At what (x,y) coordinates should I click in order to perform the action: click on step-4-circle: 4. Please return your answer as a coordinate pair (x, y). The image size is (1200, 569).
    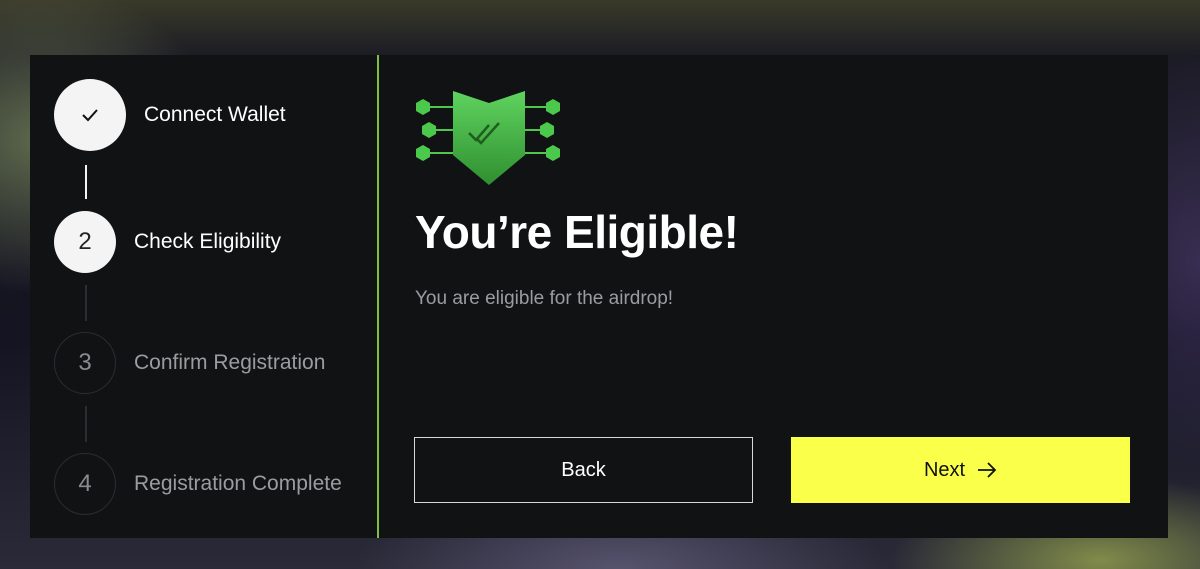
    Looking at the image, I should click on (85, 484).